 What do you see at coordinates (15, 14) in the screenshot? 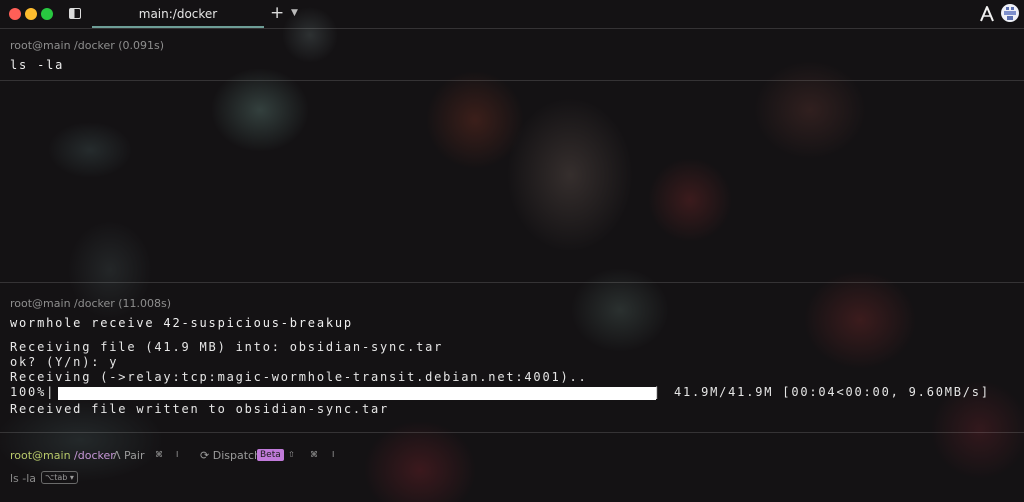
I see `close-window-button` at bounding box center [15, 14].